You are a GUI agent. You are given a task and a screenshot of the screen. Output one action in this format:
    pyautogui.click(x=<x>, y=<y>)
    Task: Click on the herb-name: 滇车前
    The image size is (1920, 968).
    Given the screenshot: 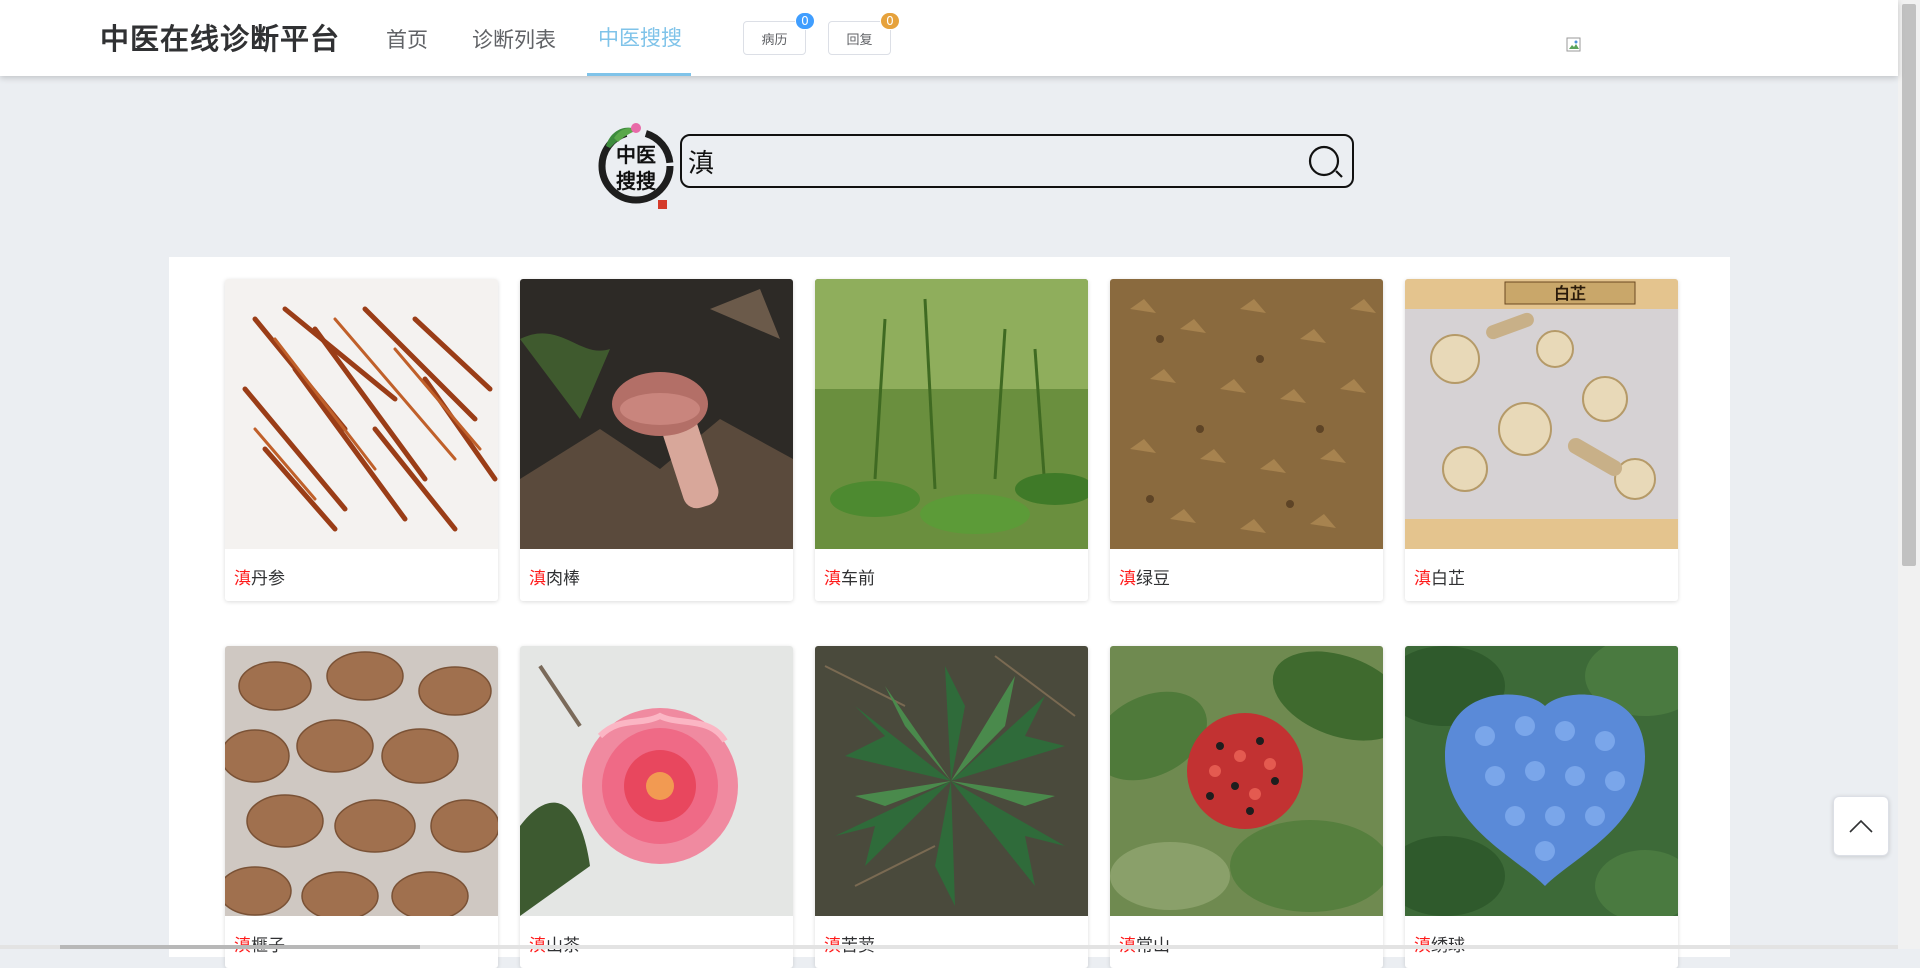 What is the action you would take?
    pyautogui.click(x=849, y=579)
    